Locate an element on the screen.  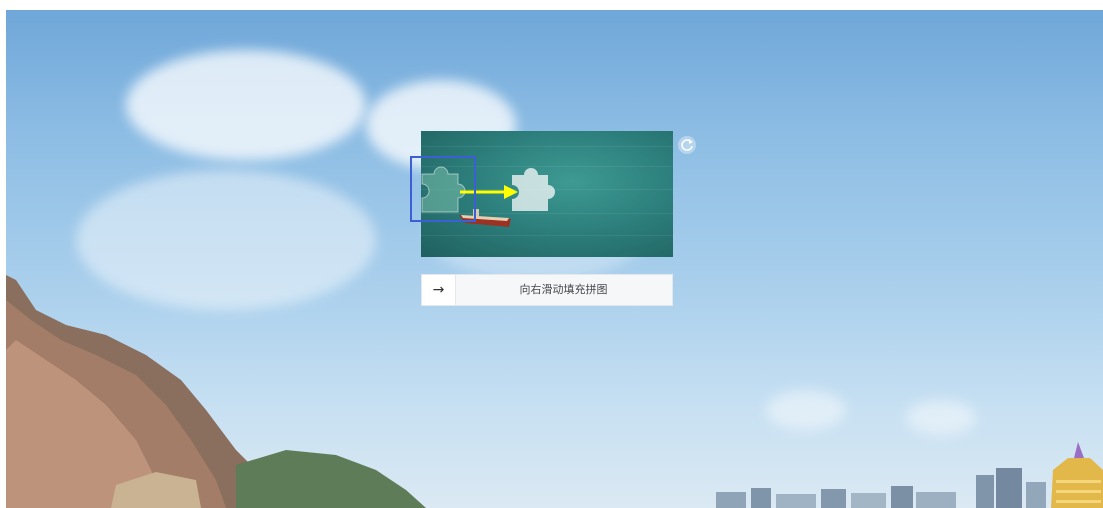
slider-handle: → is located at coordinates (439, 290).